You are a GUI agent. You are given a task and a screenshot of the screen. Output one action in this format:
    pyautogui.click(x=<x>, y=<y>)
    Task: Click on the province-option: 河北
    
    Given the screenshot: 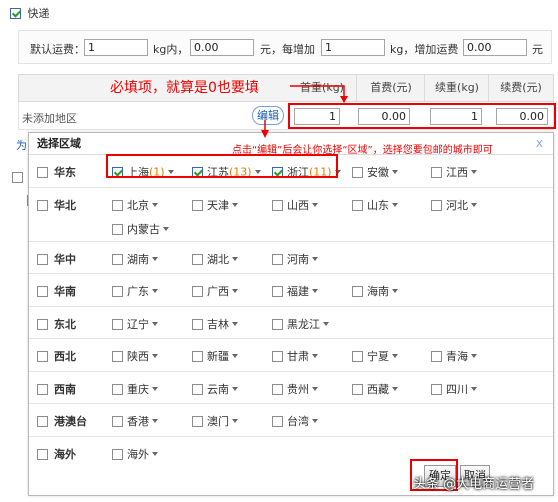 What is the action you would take?
    pyautogui.click(x=454, y=205)
    